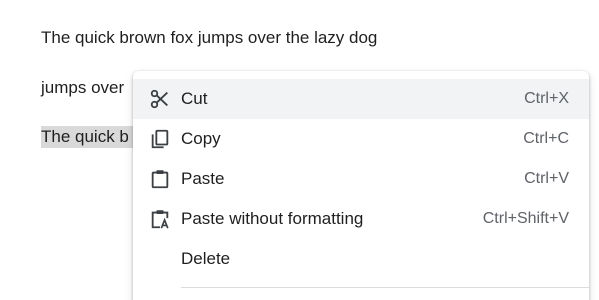 This screenshot has height=300, width=599. Describe the element at coordinates (160, 179) in the screenshot. I see `clipboard-icon` at that location.